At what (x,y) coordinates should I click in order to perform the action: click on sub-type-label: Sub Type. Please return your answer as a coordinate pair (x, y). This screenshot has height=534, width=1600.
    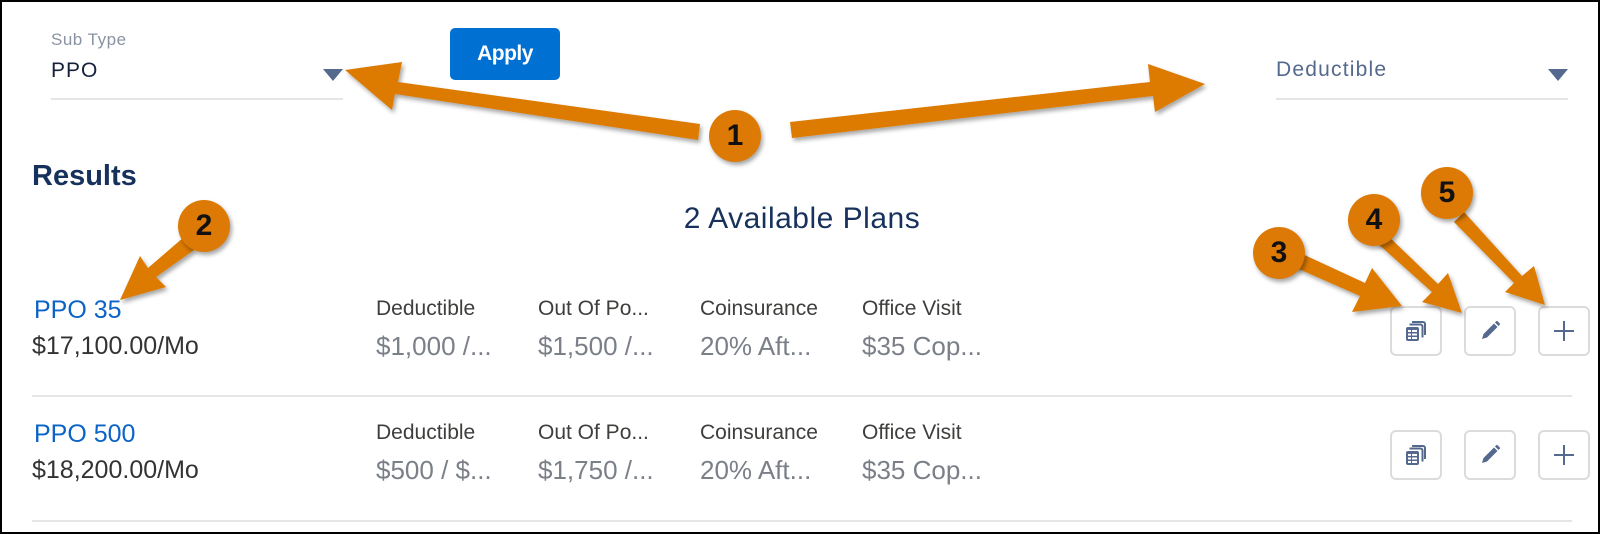
    Looking at the image, I should click on (89, 39).